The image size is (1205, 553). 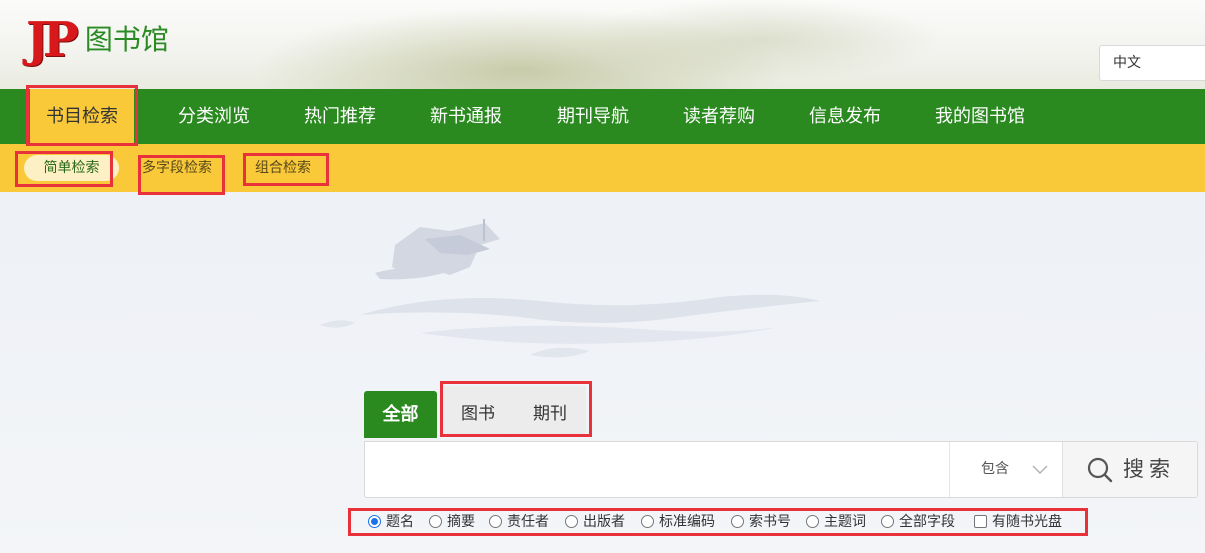 I want to click on sub-nav-label: 简单检索, so click(x=71, y=168).